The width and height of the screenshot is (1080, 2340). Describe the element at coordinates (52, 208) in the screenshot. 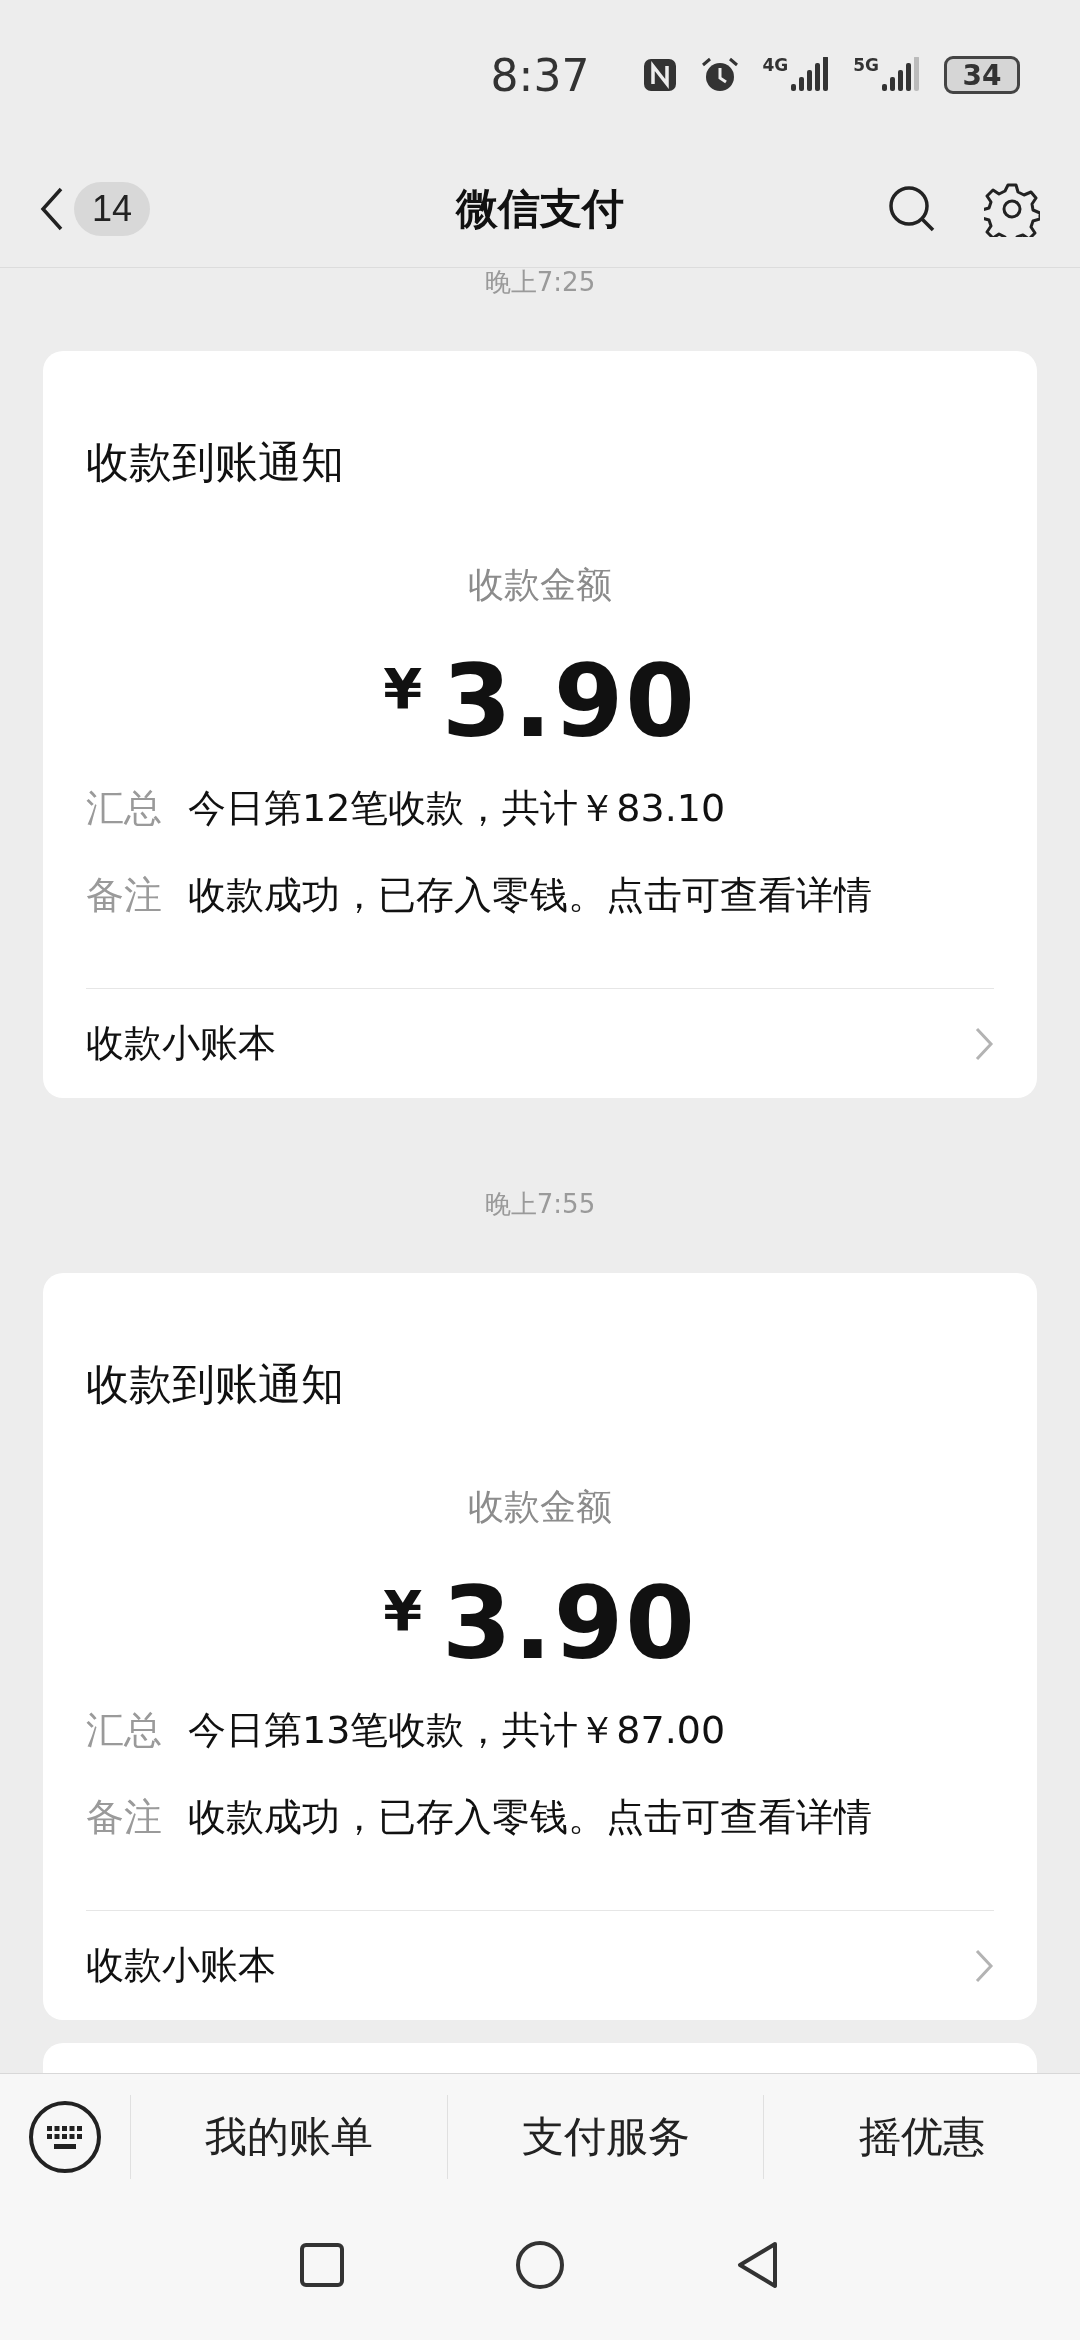

I see `back-icon` at that location.